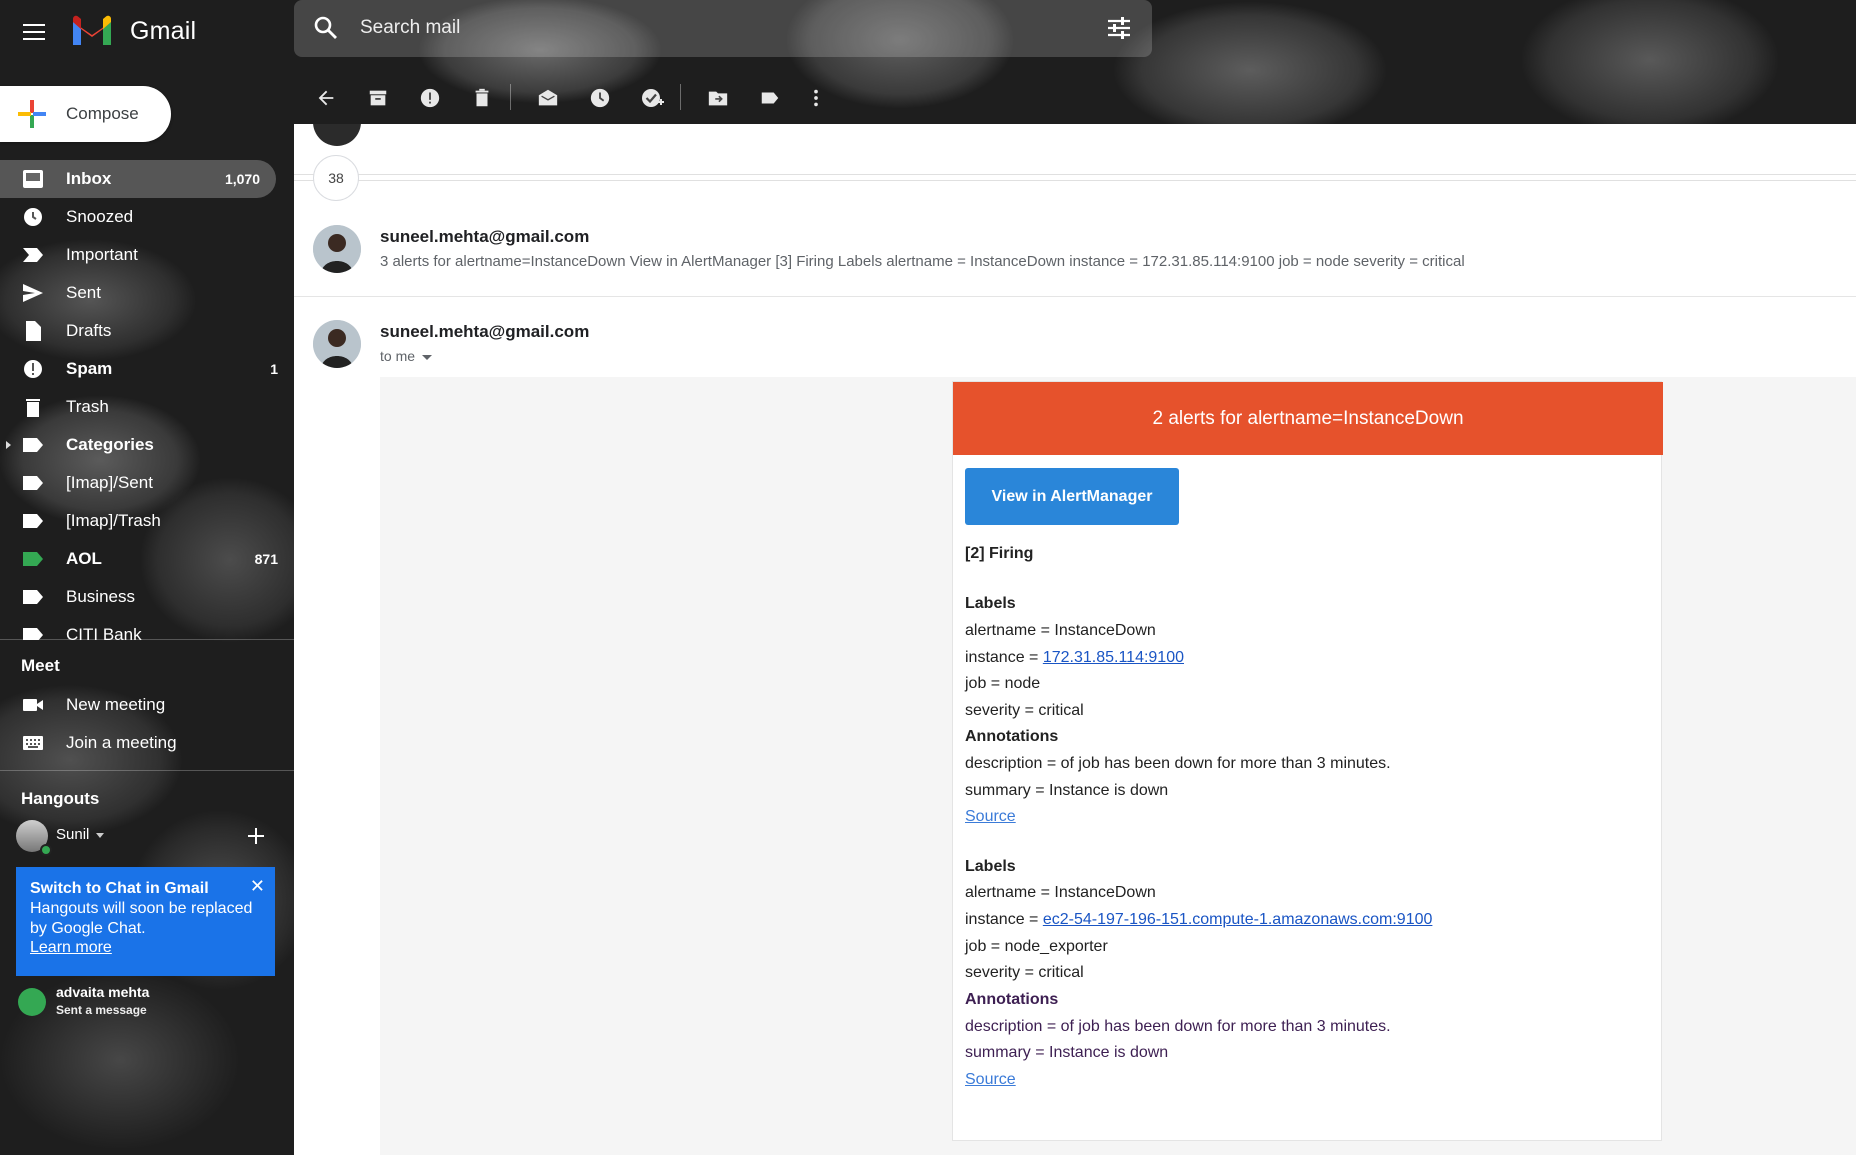 The image size is (1856, 1155). What do you see at coordinates (1060, 892) in the screenshot?
I see `label-alertname: alertname = InstanceDown` at bounding box center [1060, 892].